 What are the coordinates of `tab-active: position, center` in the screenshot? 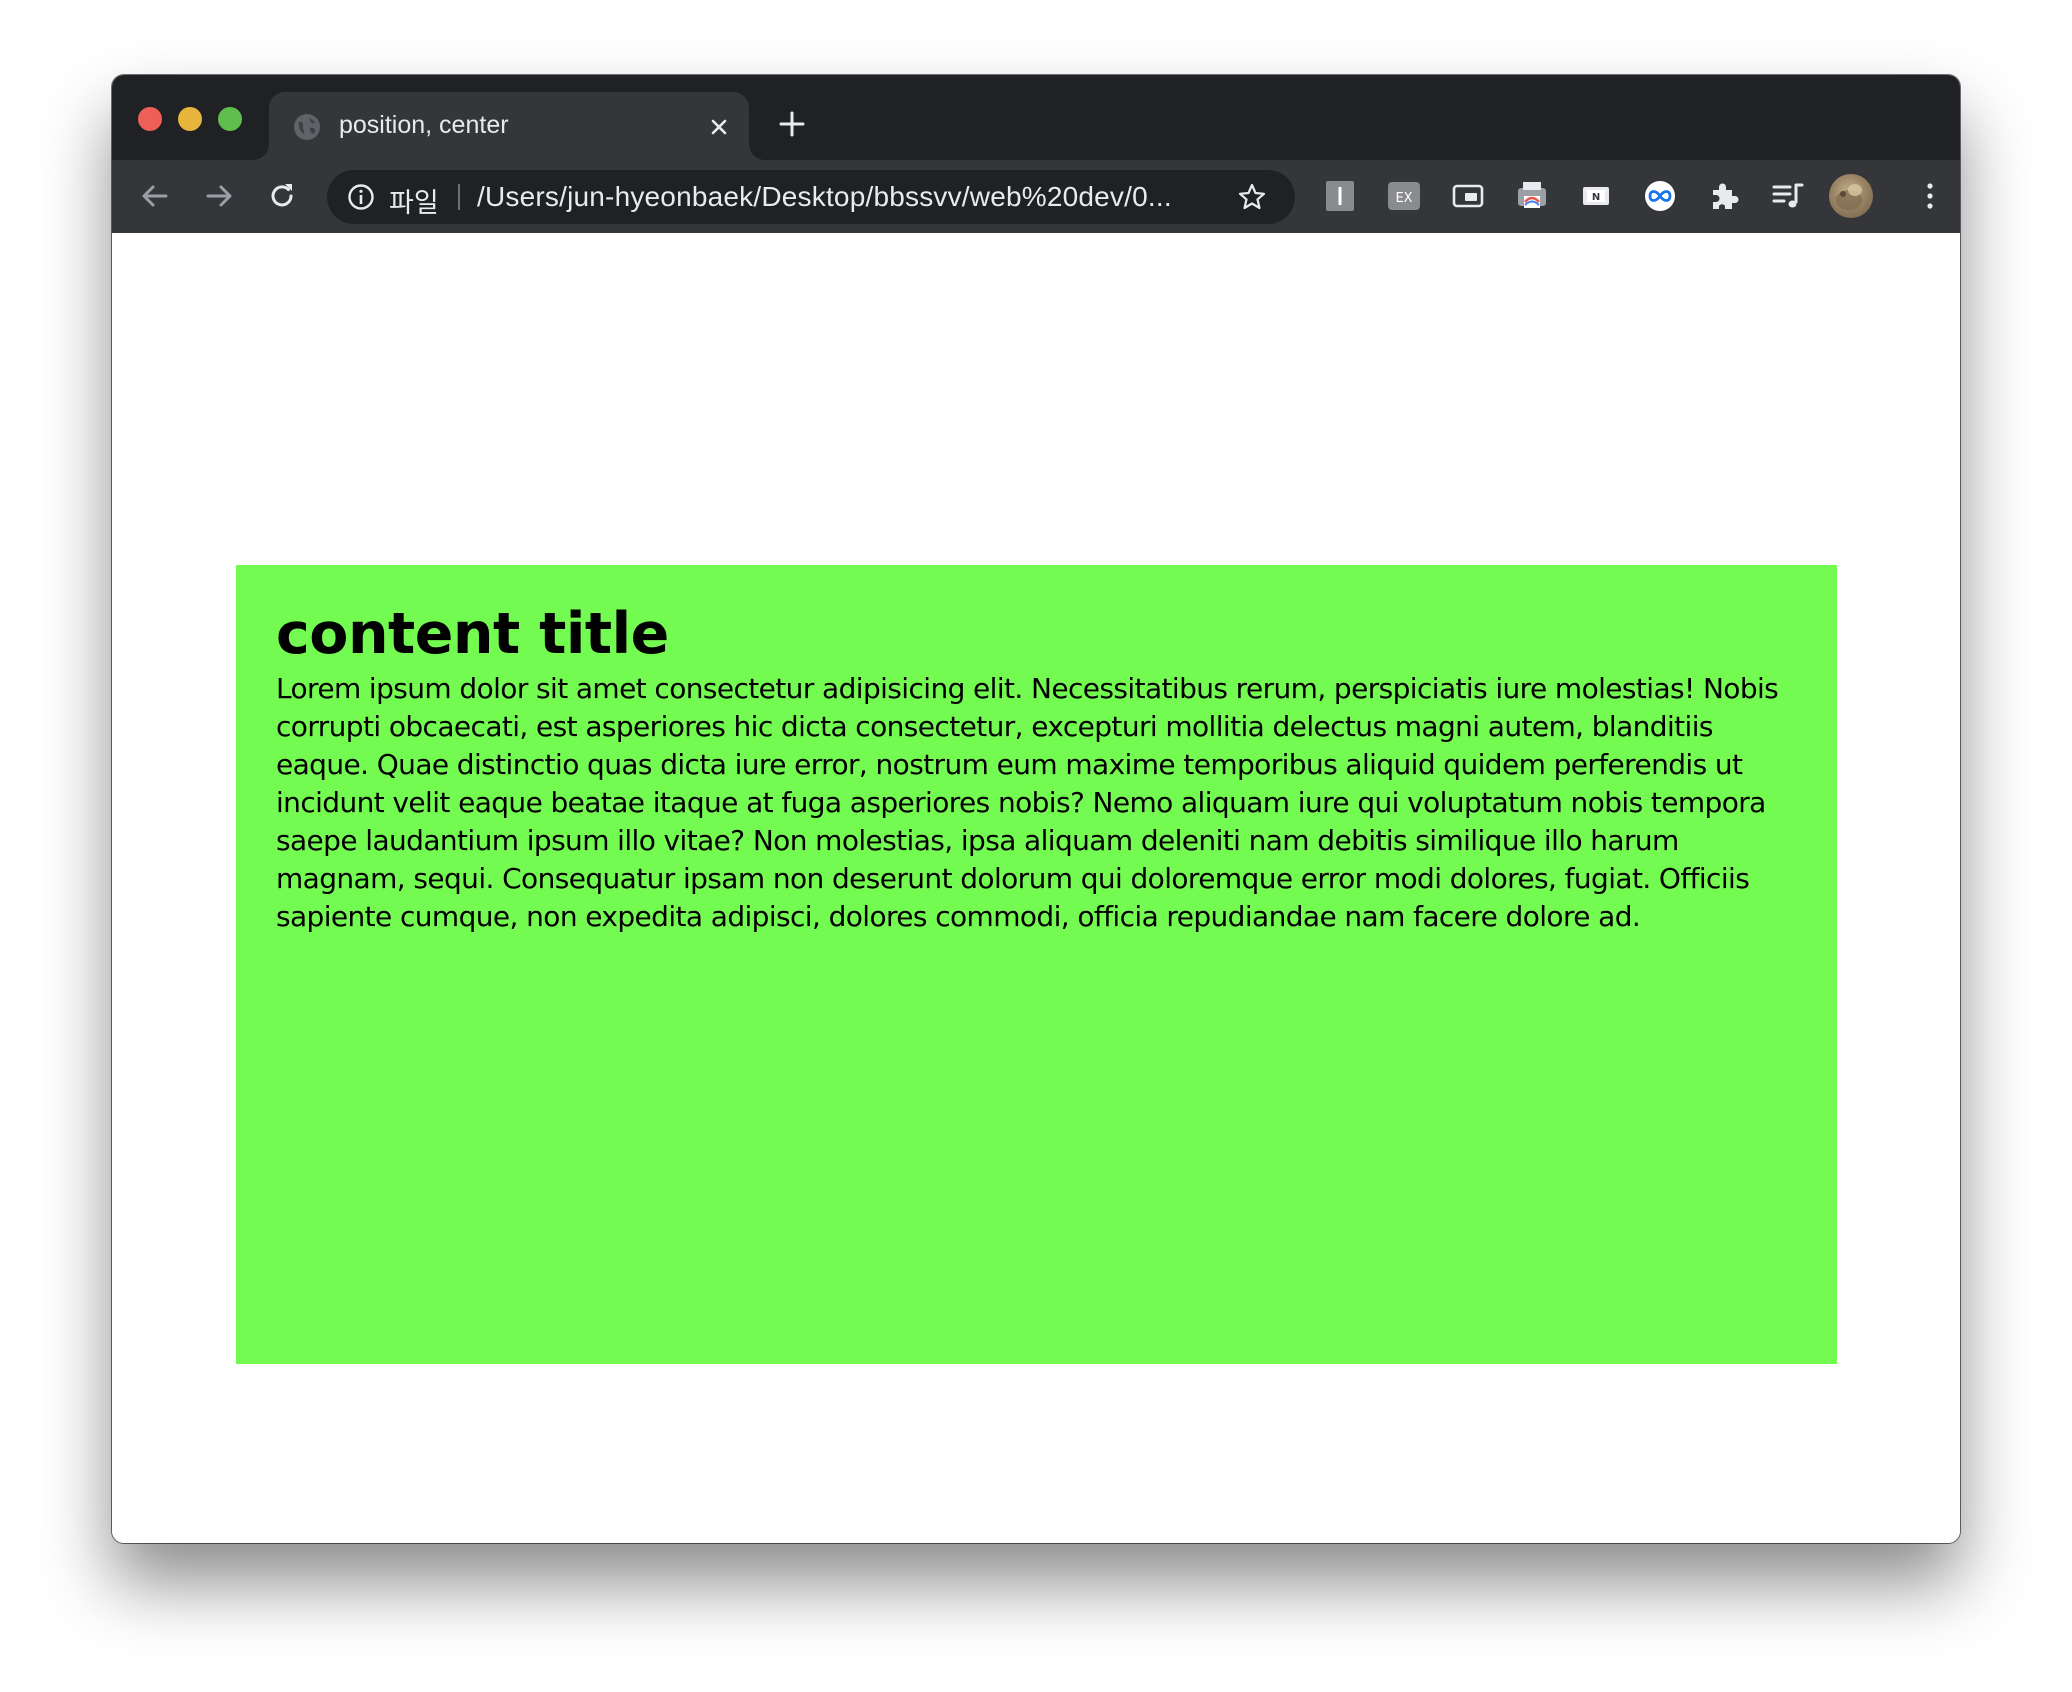 It's located at (509, 126).